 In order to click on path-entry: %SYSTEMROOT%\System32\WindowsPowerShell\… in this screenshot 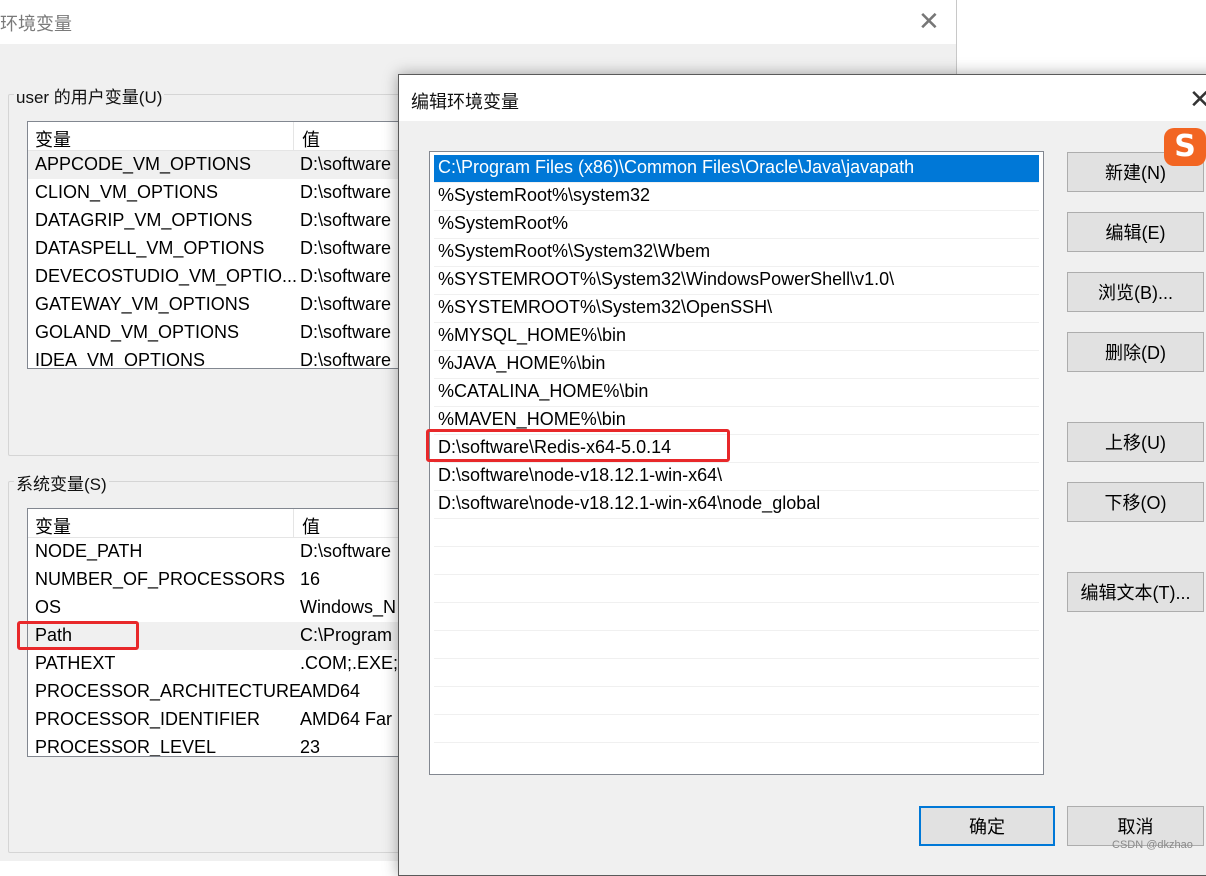, I will do `click(666, 279)`.